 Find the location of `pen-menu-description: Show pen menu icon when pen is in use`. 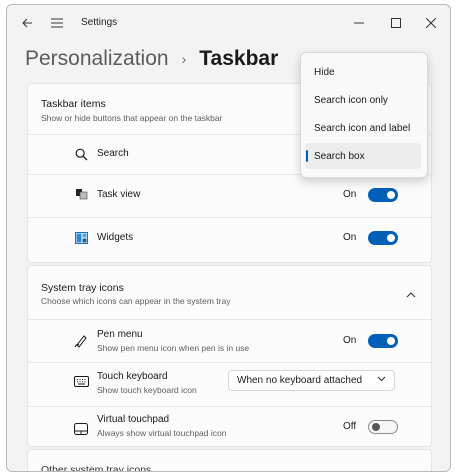

pen-menu-description: Show pen menu icon when pen is in use is located at coordinates (173, 348).